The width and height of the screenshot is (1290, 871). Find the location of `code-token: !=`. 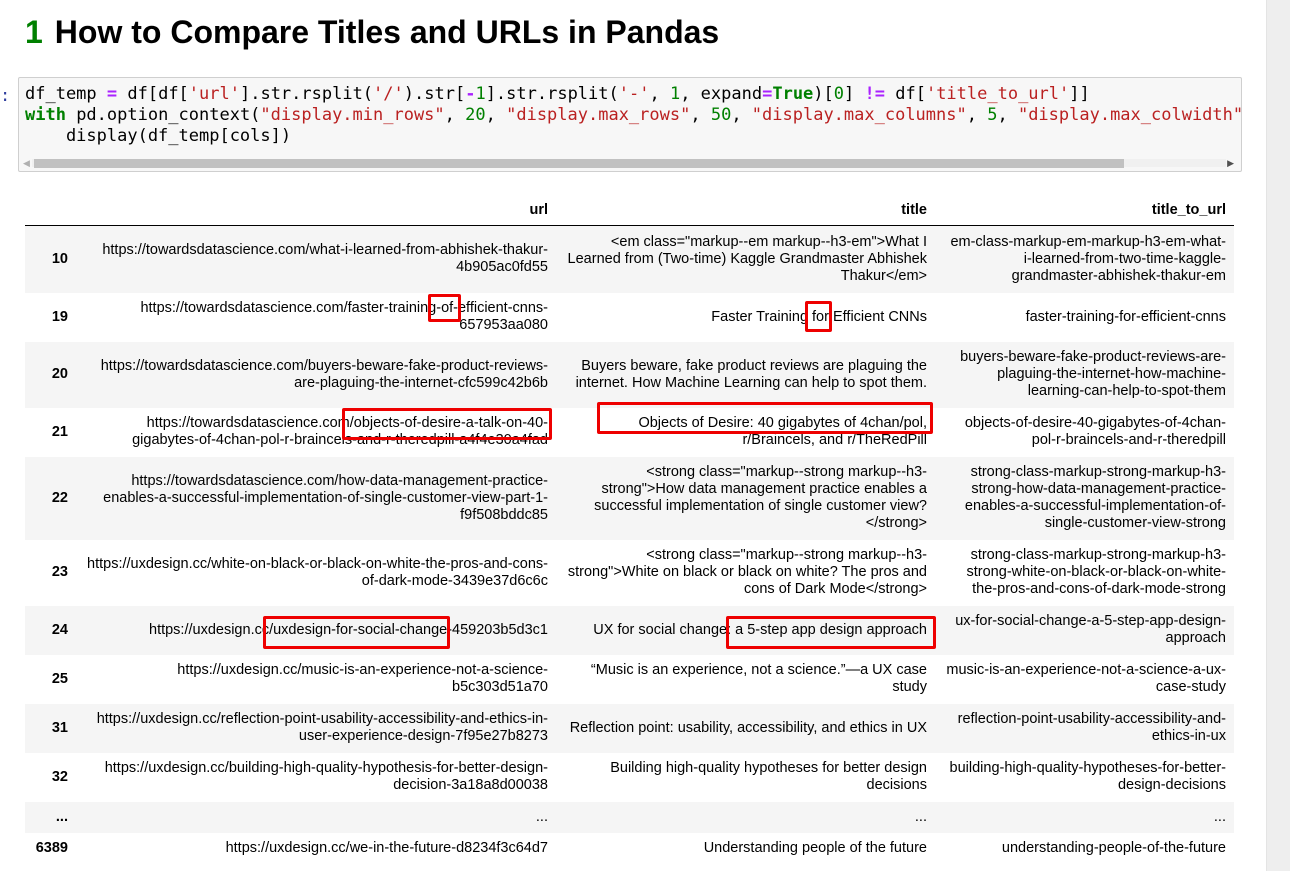

code-token: != is located at coordinates (874, 94).